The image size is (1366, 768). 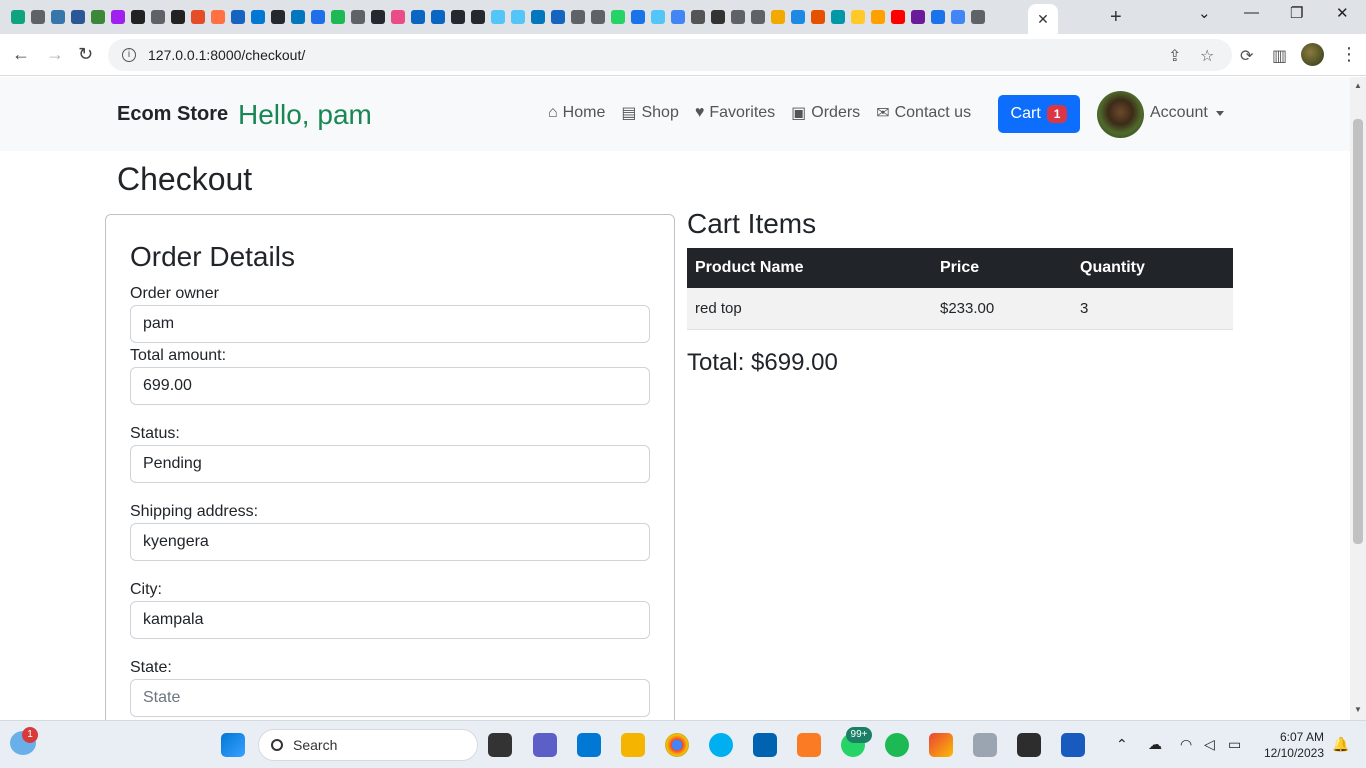 I want to click on back-arrow-icon: ←, so click(x=21, y=54).